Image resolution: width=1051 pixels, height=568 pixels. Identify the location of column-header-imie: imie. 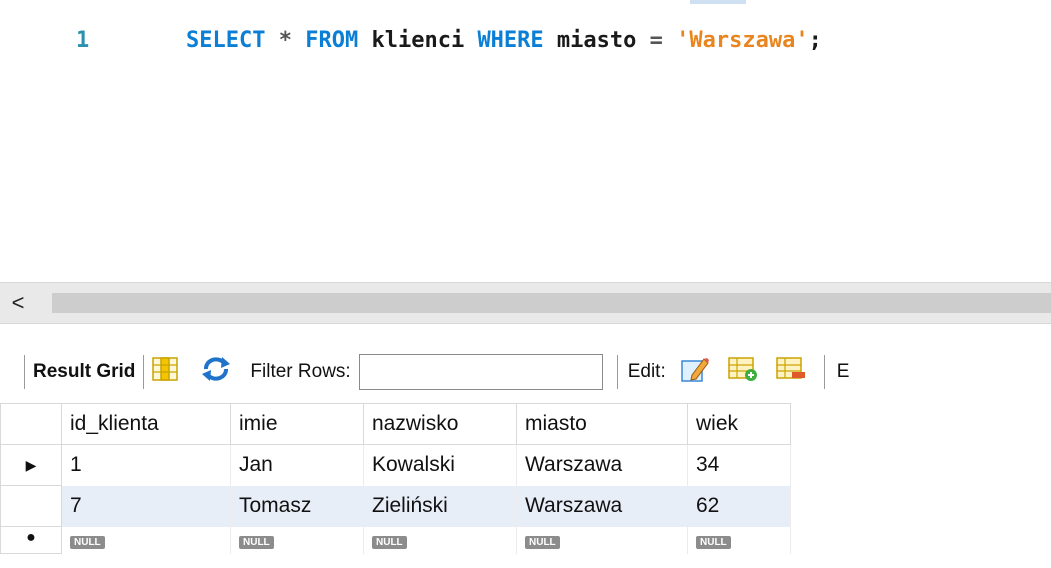
(297, 424).